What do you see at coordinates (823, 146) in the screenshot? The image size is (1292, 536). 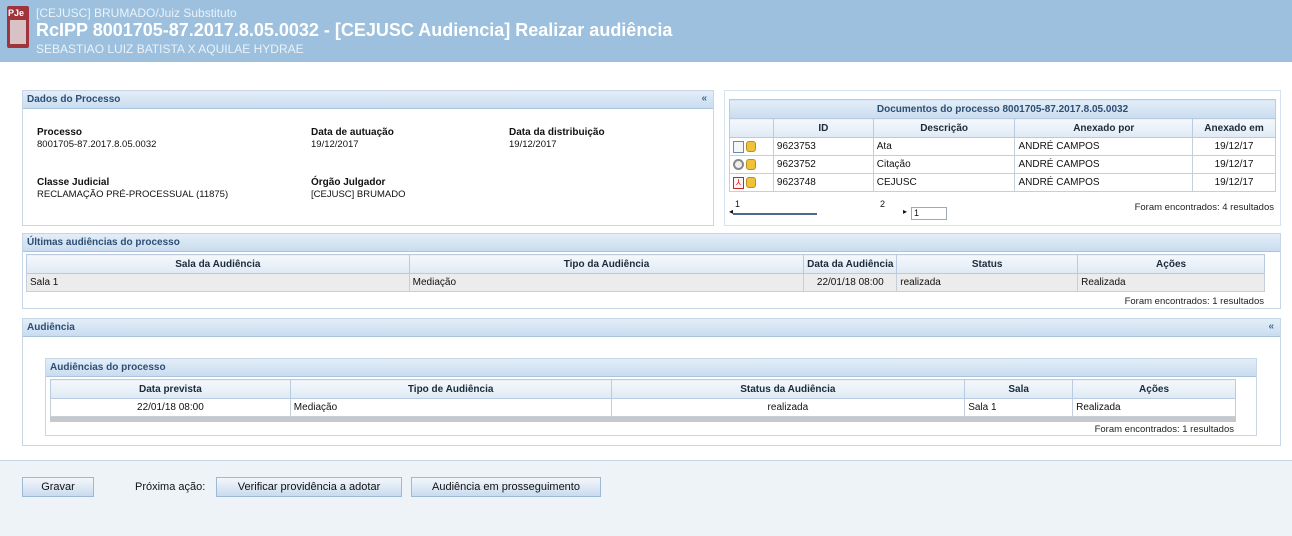 I see `doc-id: 9623753` at bounding box center [823, 146].